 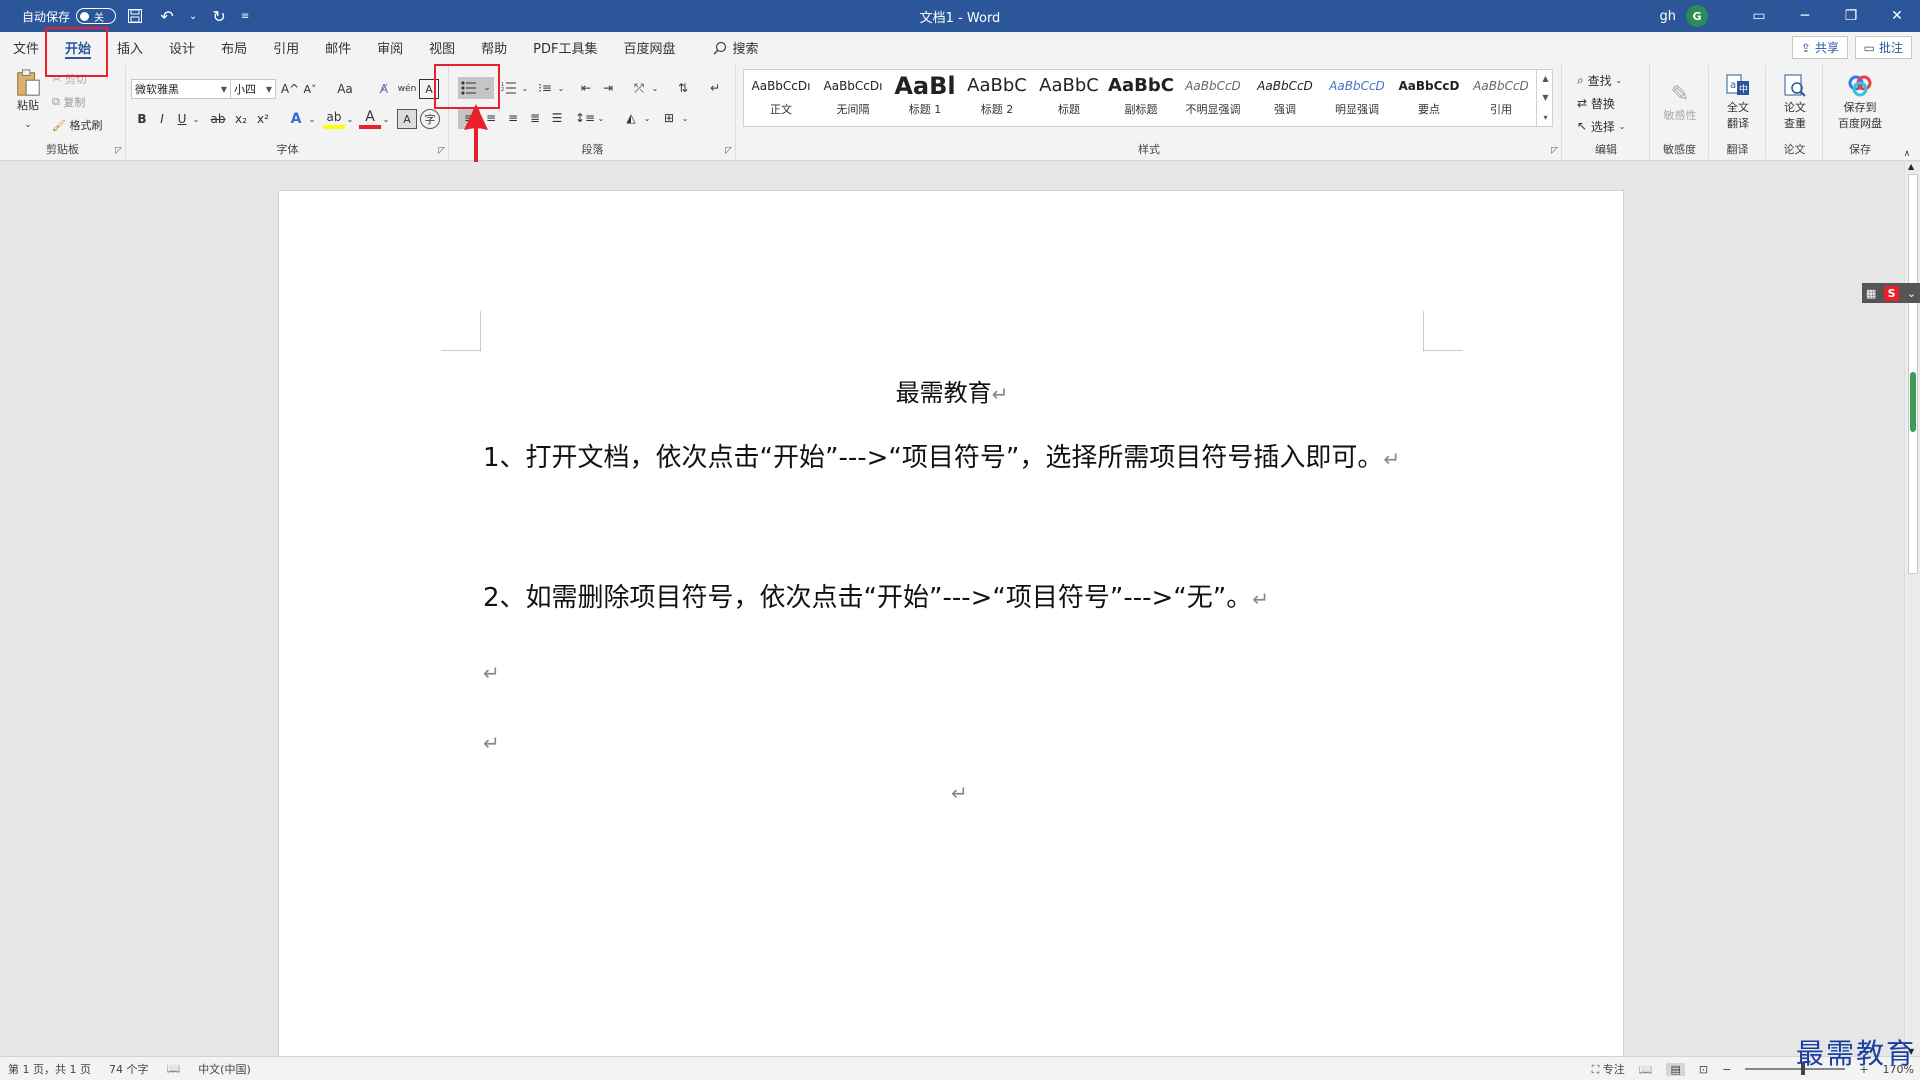 What do you see at coordinates (224, 1069) in the screenshot?
I see `language: 中文(中国)` at bounding box center [224, 1069].